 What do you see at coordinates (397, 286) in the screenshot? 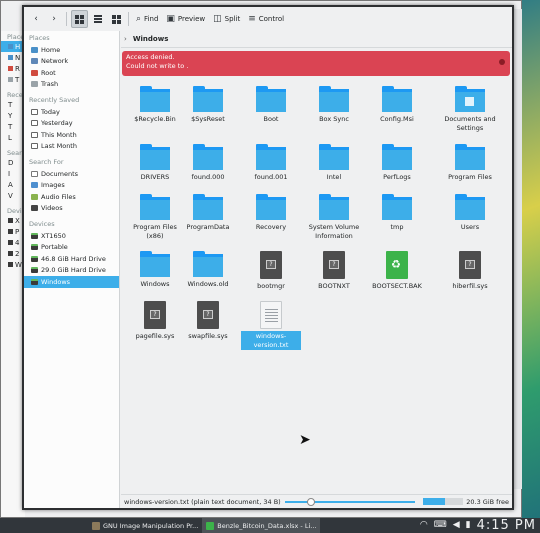
I see `file-label: BOOTSECT.BAK` at bounding box center [397, 286].